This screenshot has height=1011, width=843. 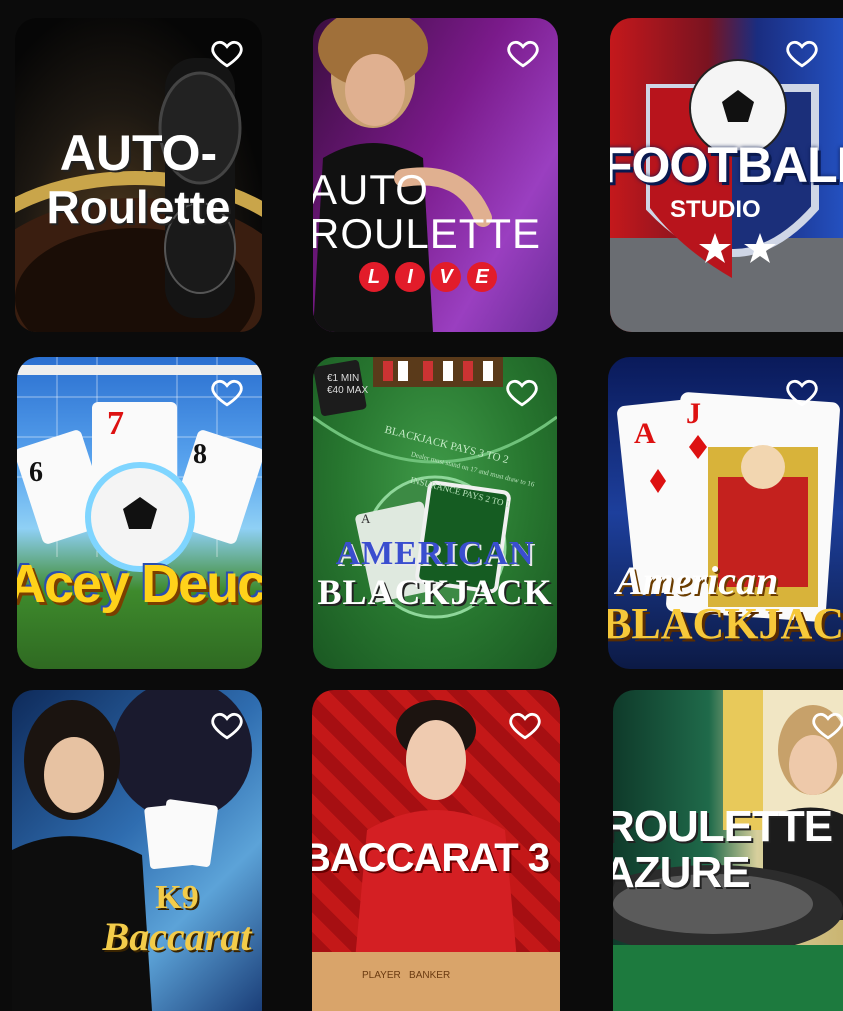 What do you see at coordinates (715, 209) in the screenshot?
I see `game-subtitle: STUDIO` at bounding box center [715, 209].